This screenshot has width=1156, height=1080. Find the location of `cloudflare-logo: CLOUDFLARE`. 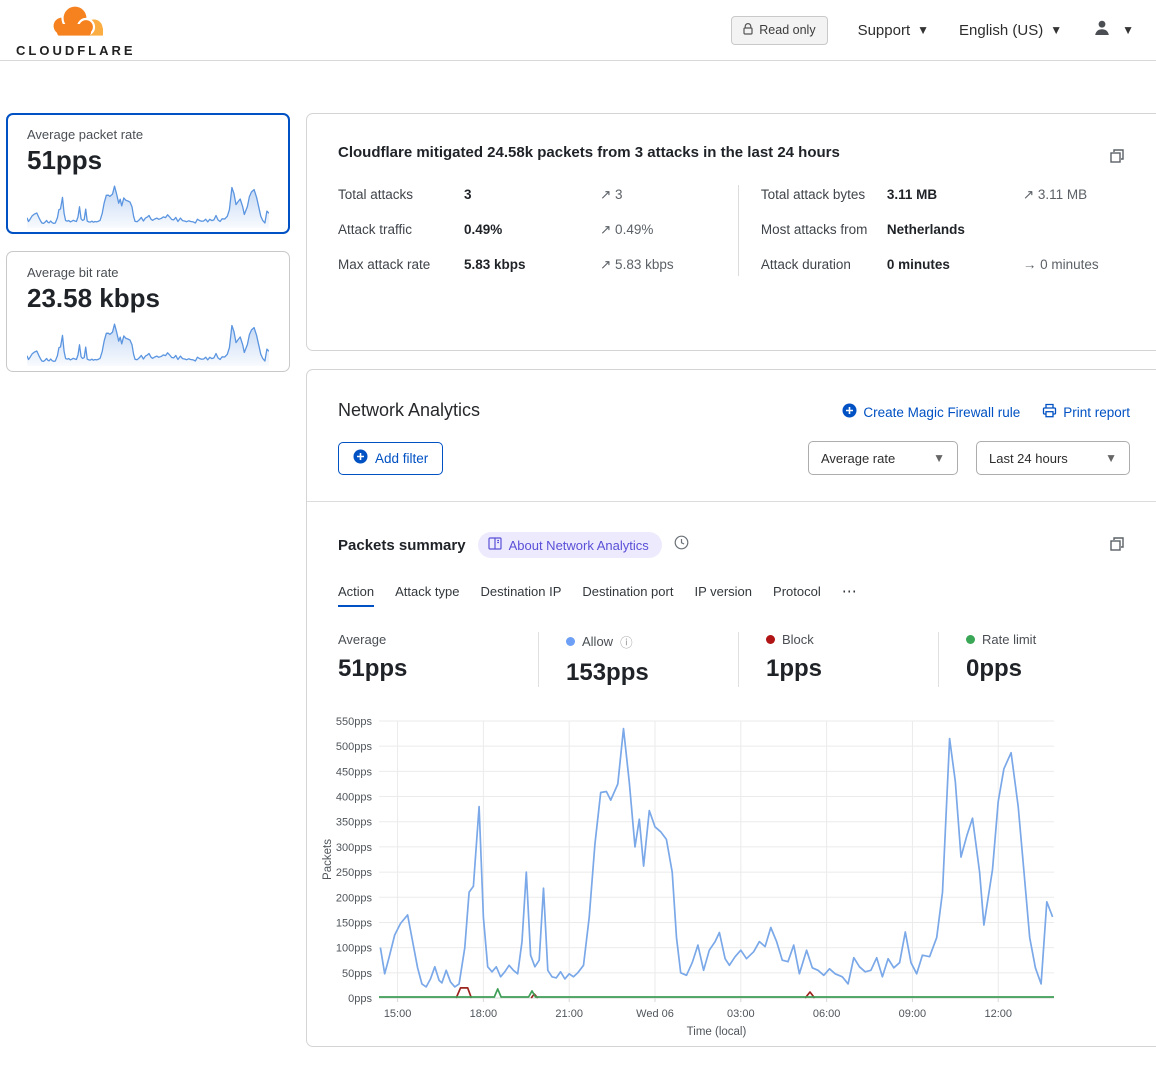

cloudflare-logo: CLOUDFLARE is located at coordinates (76, 30).